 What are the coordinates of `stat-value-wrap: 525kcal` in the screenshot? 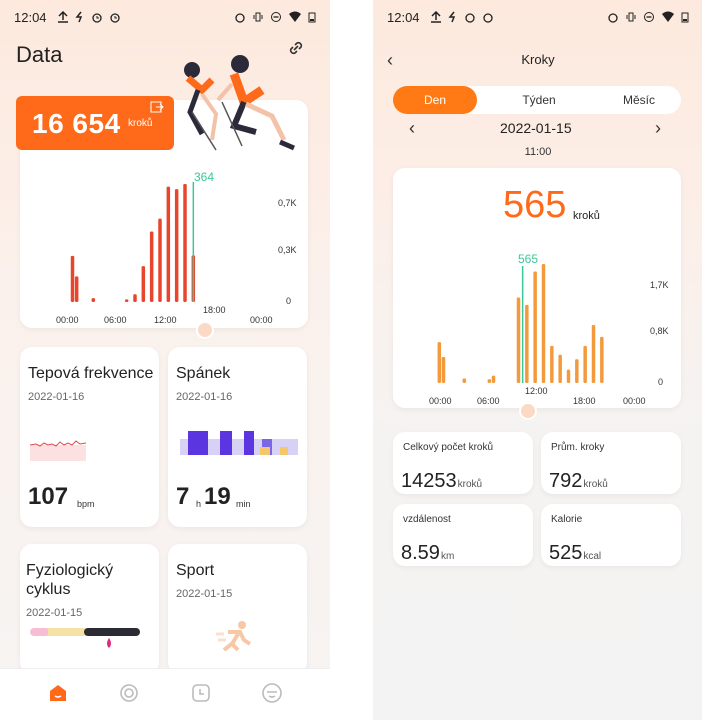 It's located at (575, 553).